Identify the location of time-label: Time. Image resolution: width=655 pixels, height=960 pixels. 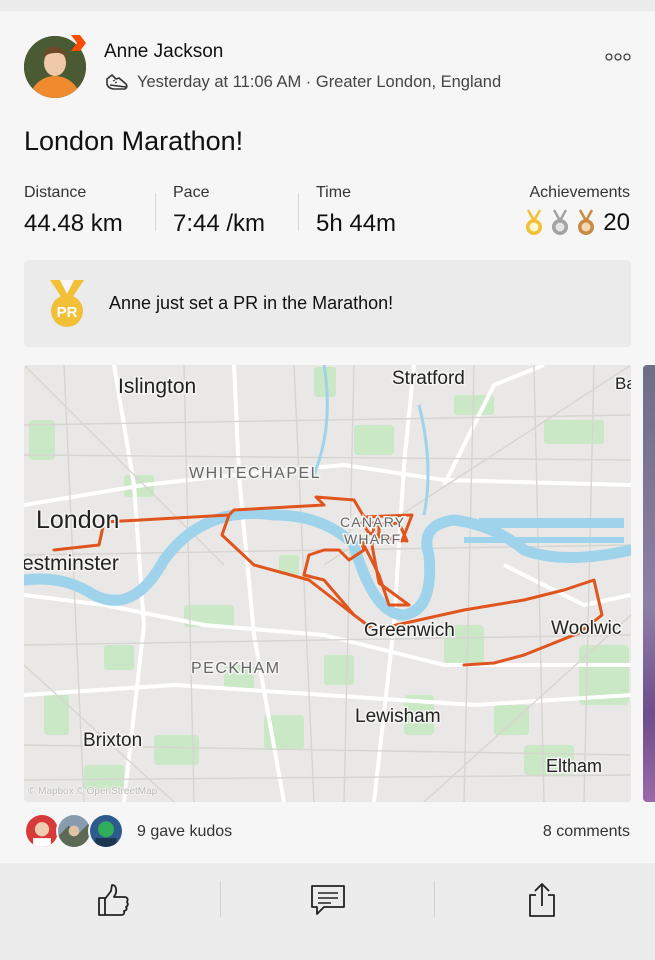
(333, 192).